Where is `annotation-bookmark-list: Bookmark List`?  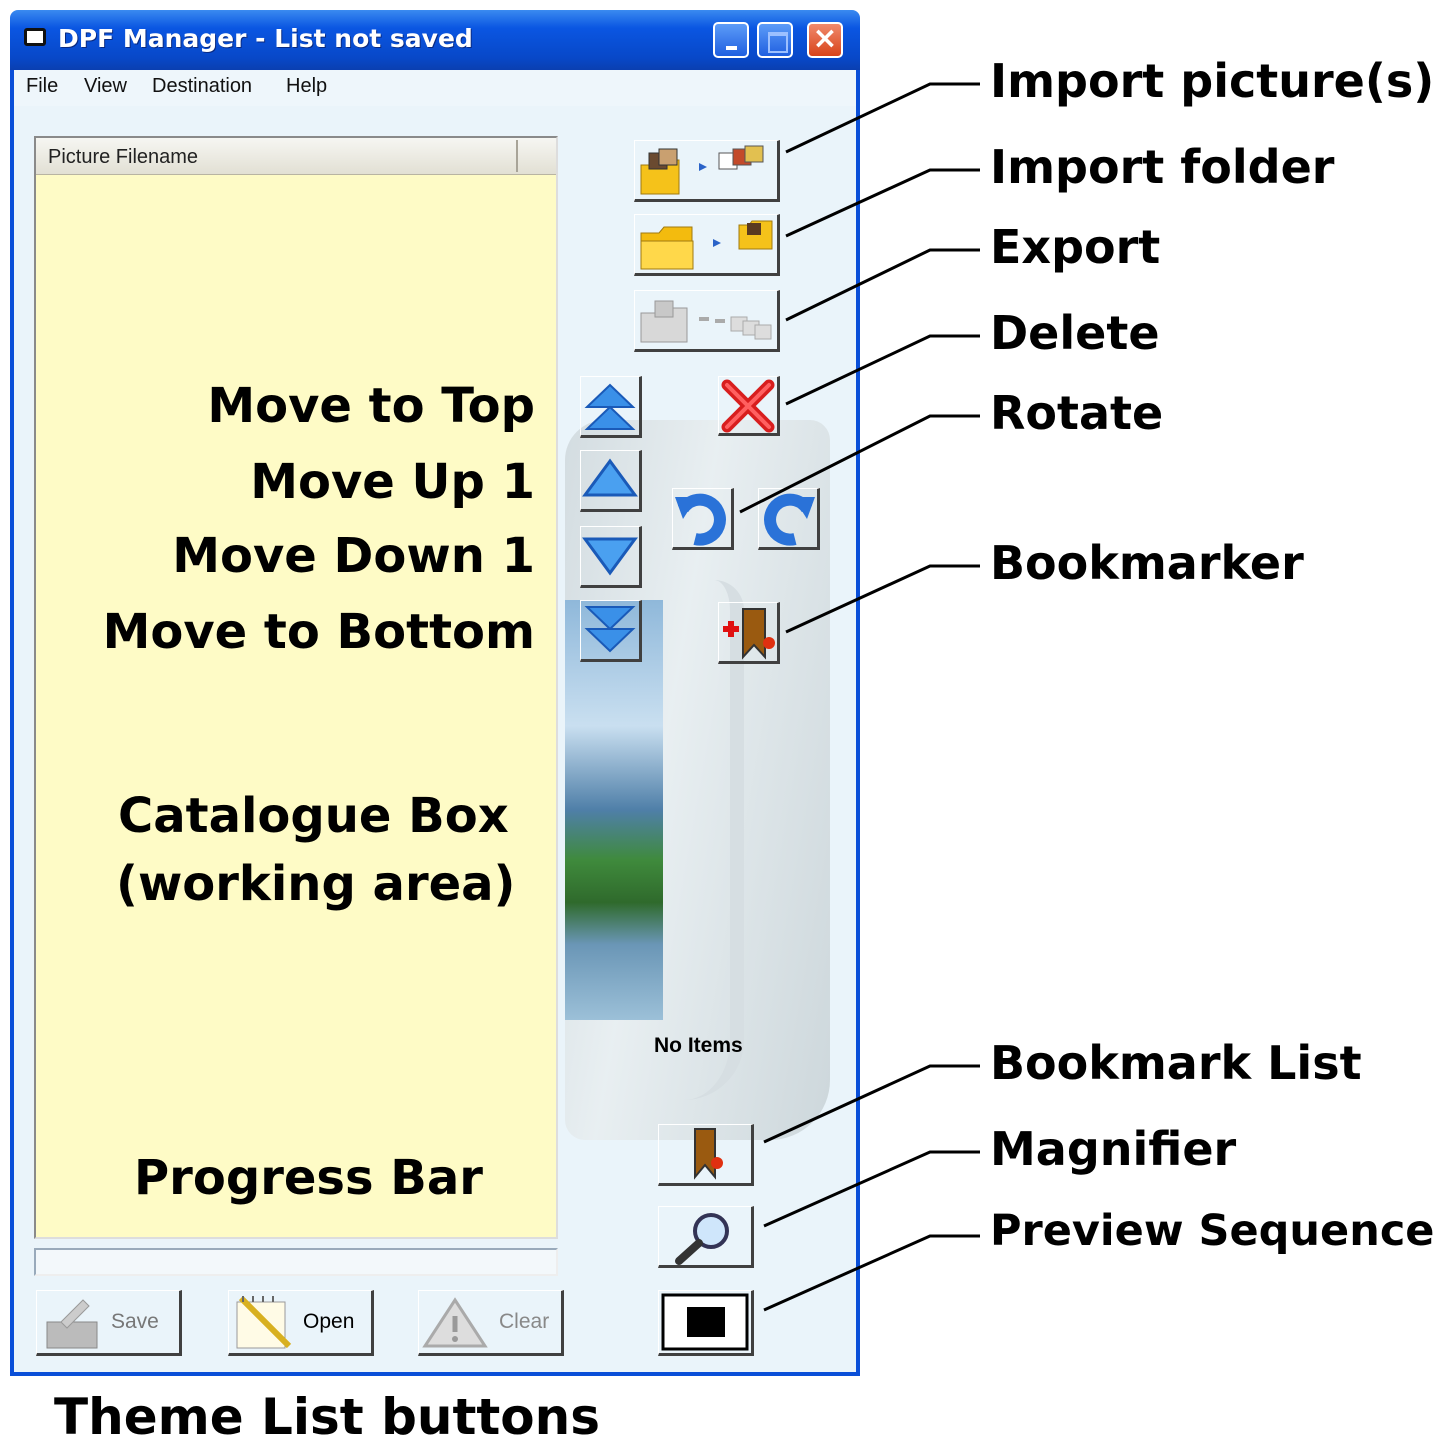
annotation-bookmark-list: Bookmark List is located at coordinates (1176, 1063).